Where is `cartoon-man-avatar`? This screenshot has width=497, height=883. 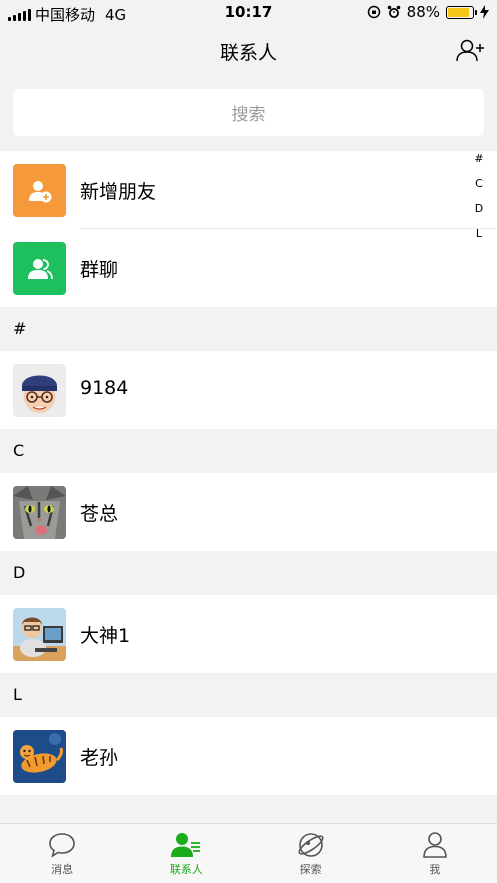
cartoon-man-avatar is located at coordinates (39, 390).